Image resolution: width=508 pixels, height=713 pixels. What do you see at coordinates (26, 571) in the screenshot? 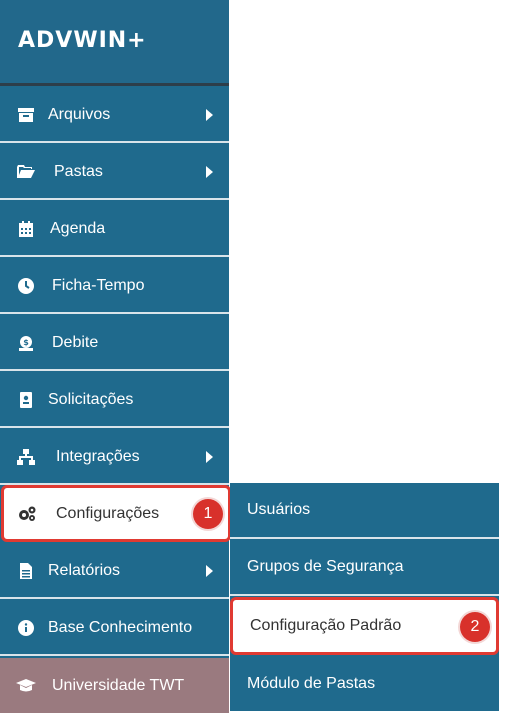
I see `document-icon` at bounding box center [26, 571].